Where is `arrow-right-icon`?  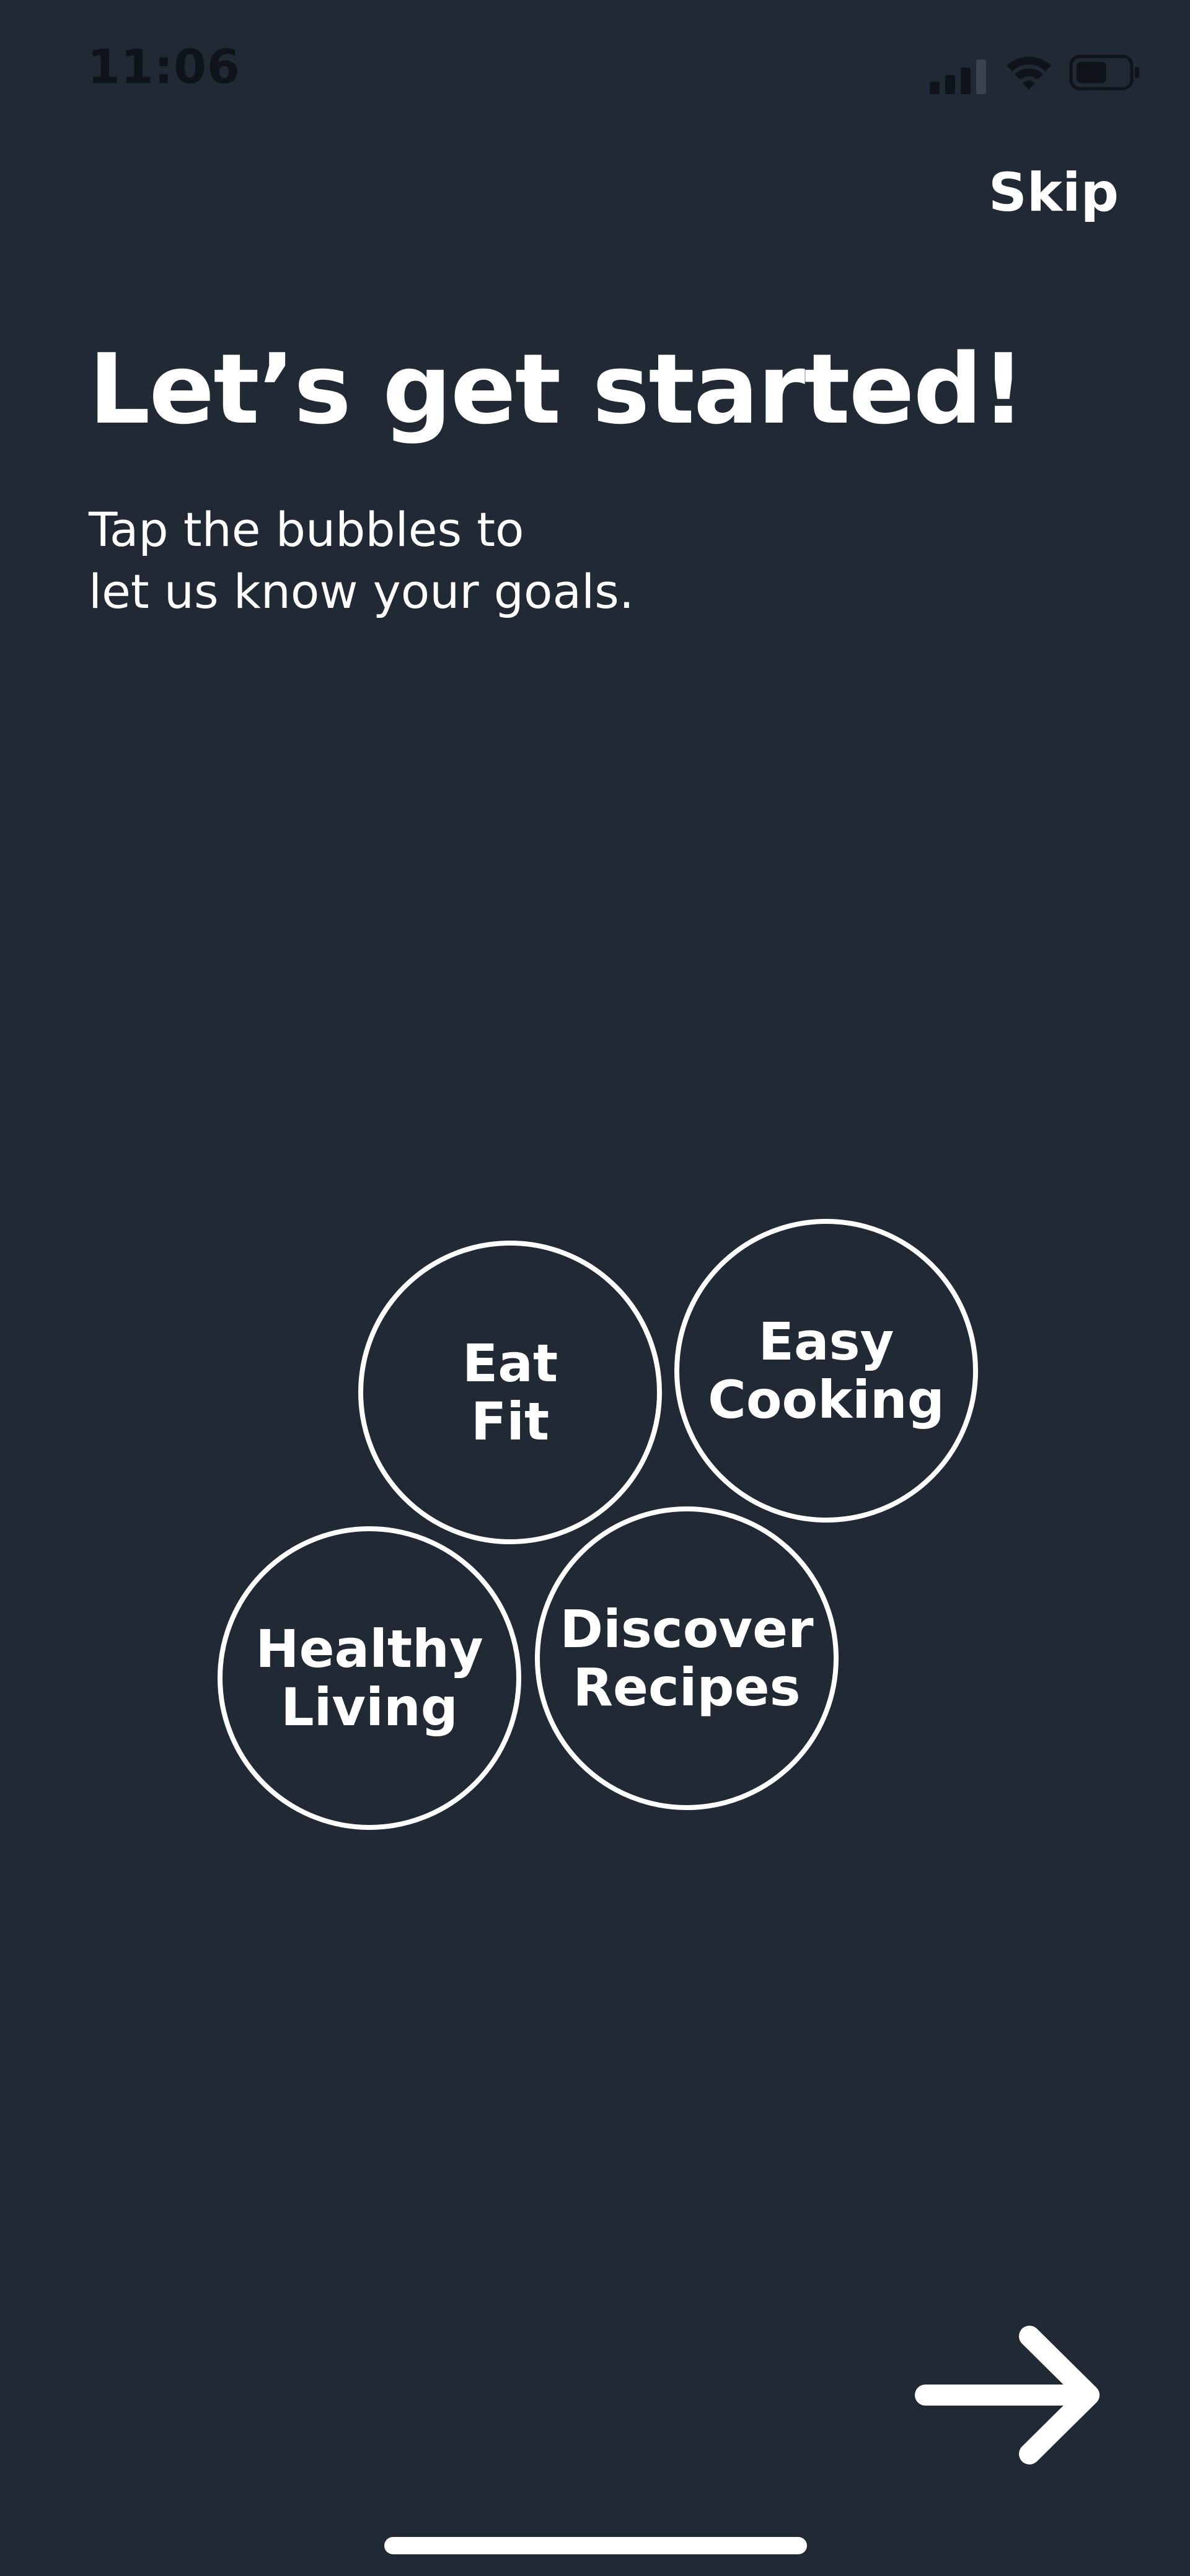 arrow-right-icon is located at coordinates (1007, 2395).